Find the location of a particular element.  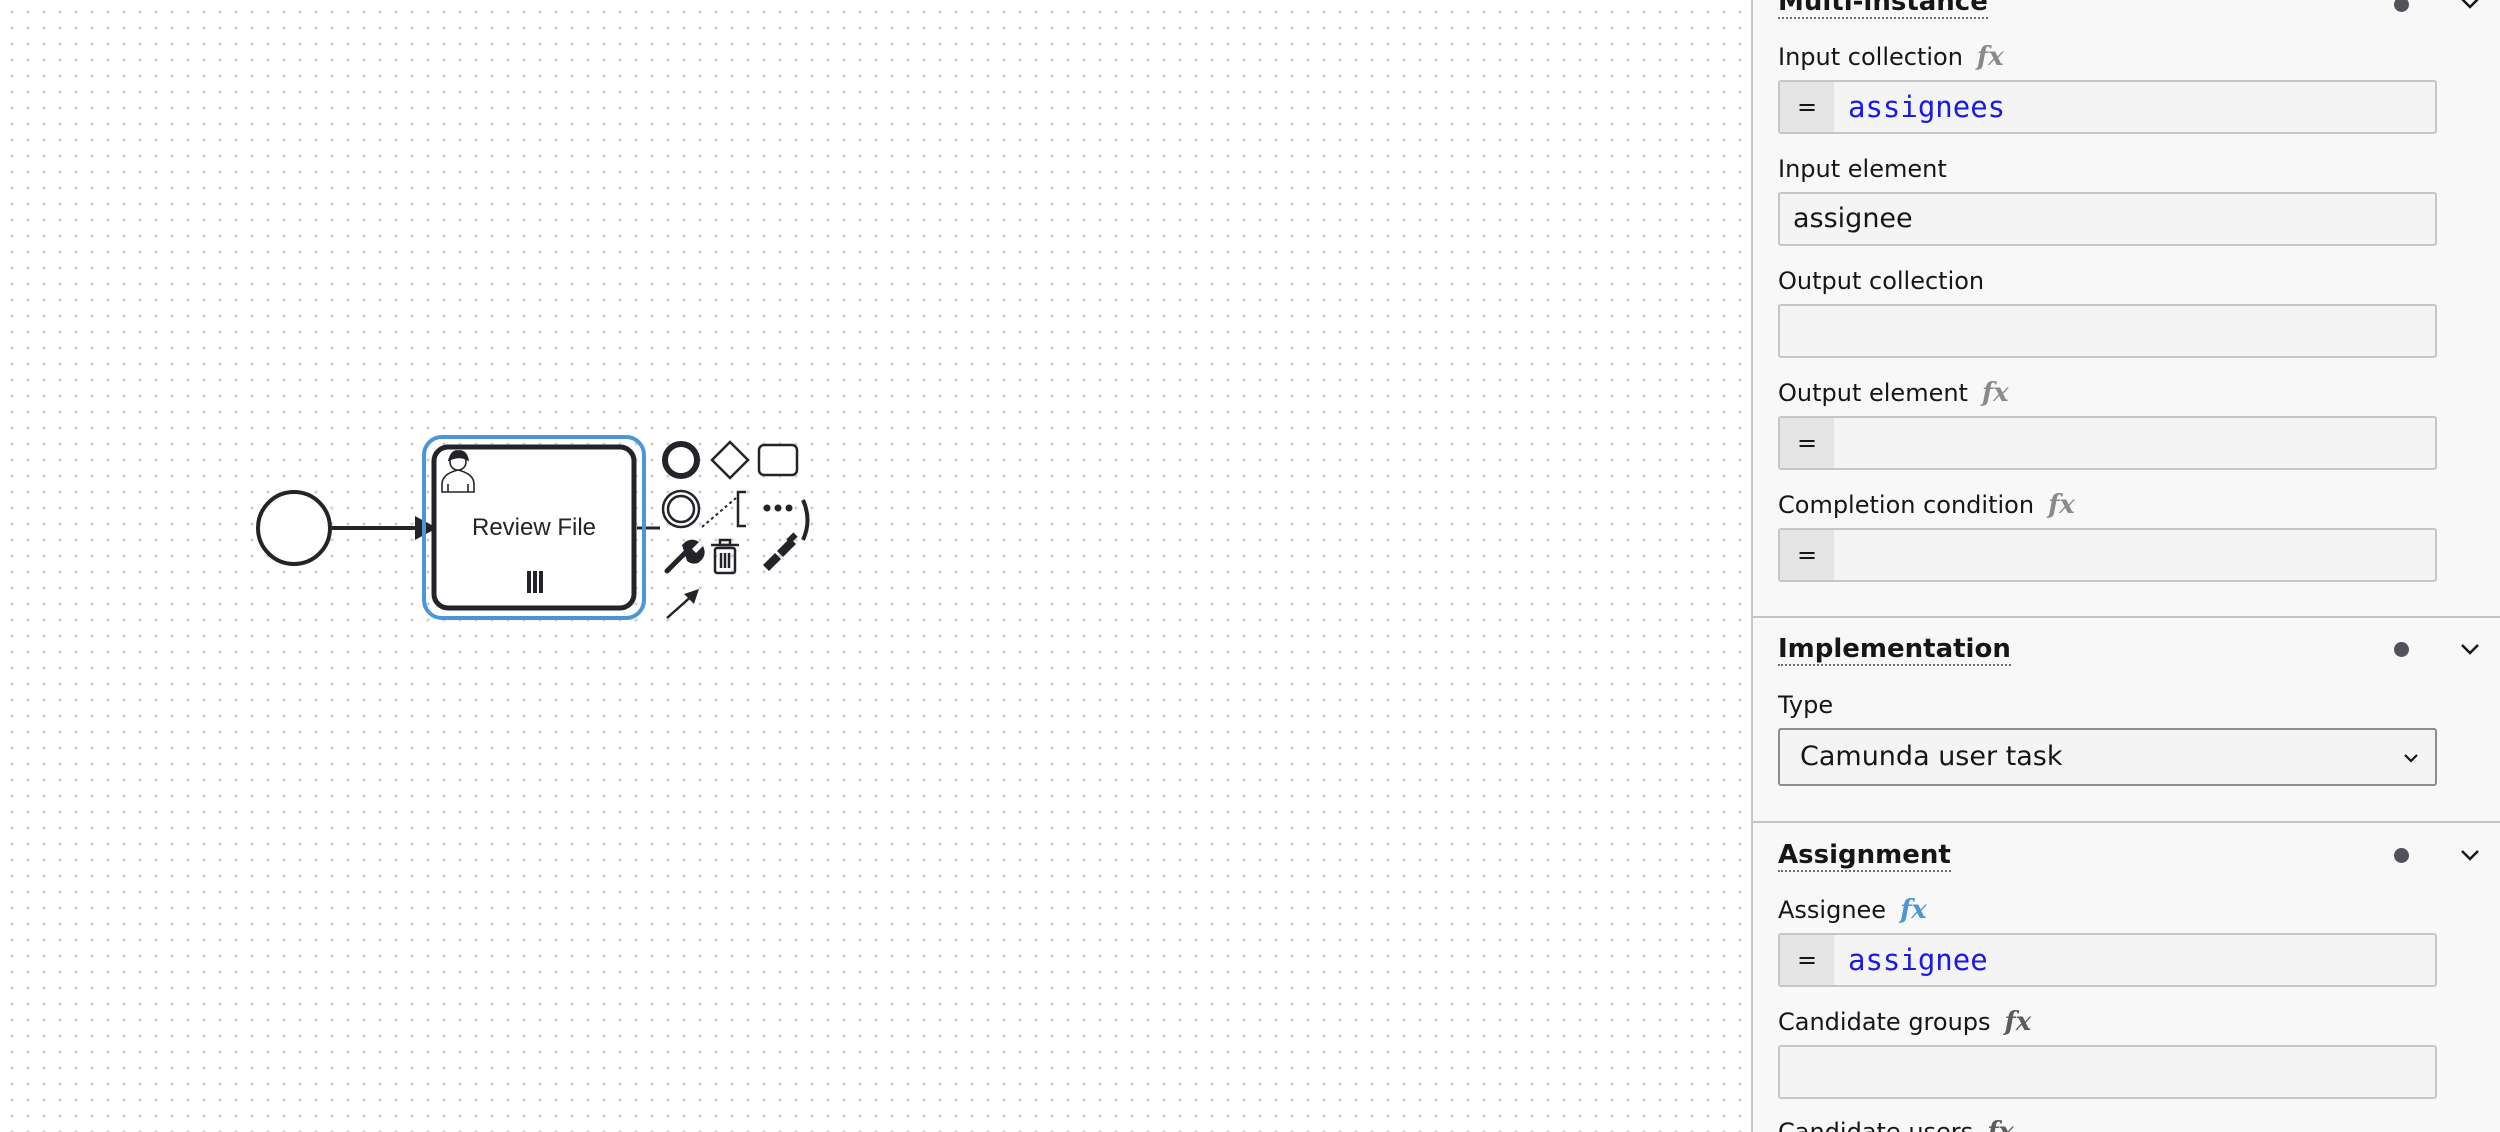

input-collection-value: assignees is located at coordinates (1927, 107).